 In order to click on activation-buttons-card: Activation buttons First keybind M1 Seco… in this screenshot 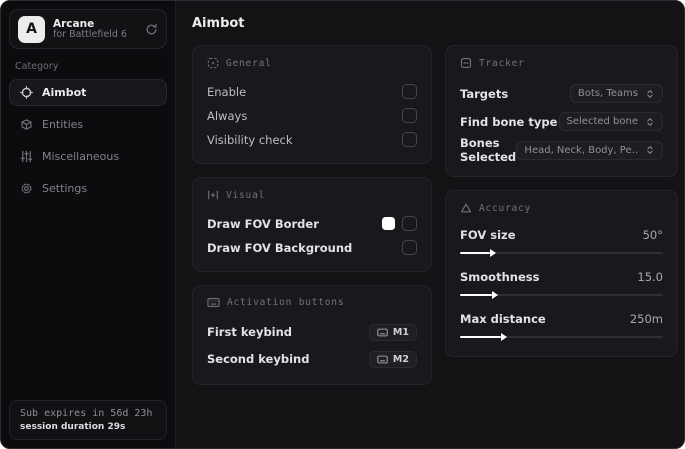, I will do `click(312, 335)`.